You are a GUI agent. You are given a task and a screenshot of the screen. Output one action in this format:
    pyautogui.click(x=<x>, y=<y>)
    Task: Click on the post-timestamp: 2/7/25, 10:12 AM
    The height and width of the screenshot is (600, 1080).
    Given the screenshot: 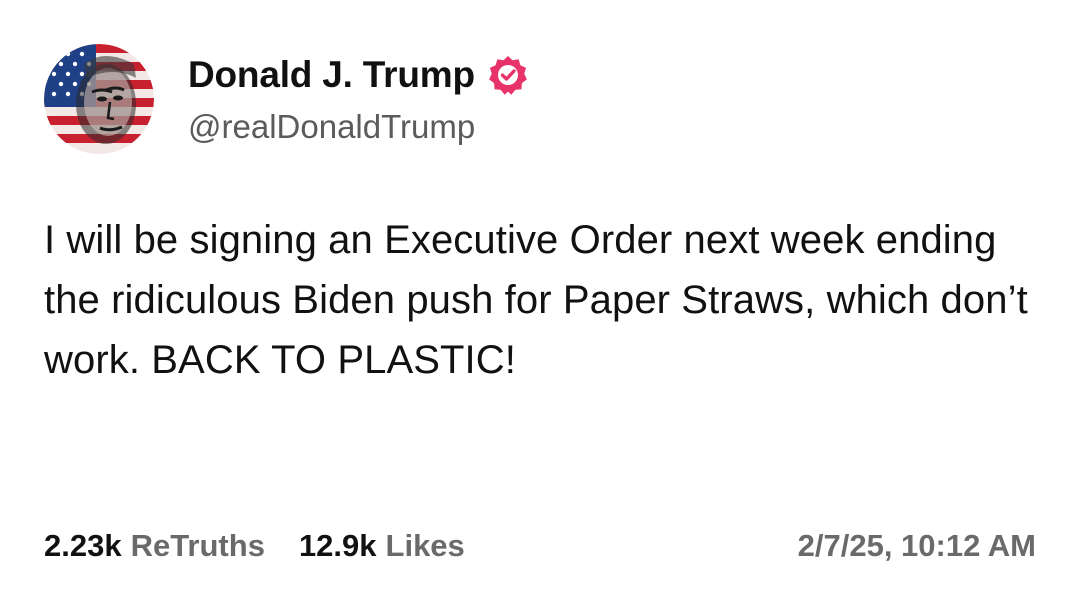 What is the action you would take?
    pyautogui.click(x=917, y=546)
    